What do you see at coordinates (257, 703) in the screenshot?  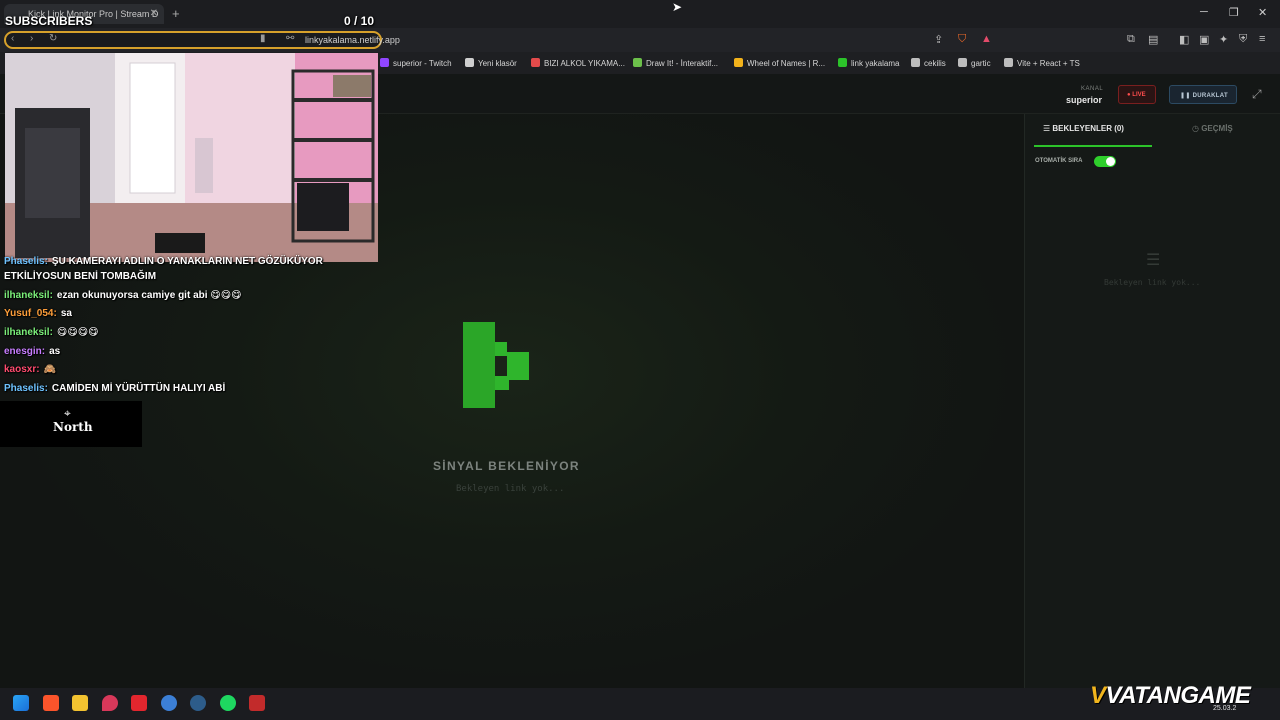 I see `voicemeeter-icon` at bounding box center [257, 703].